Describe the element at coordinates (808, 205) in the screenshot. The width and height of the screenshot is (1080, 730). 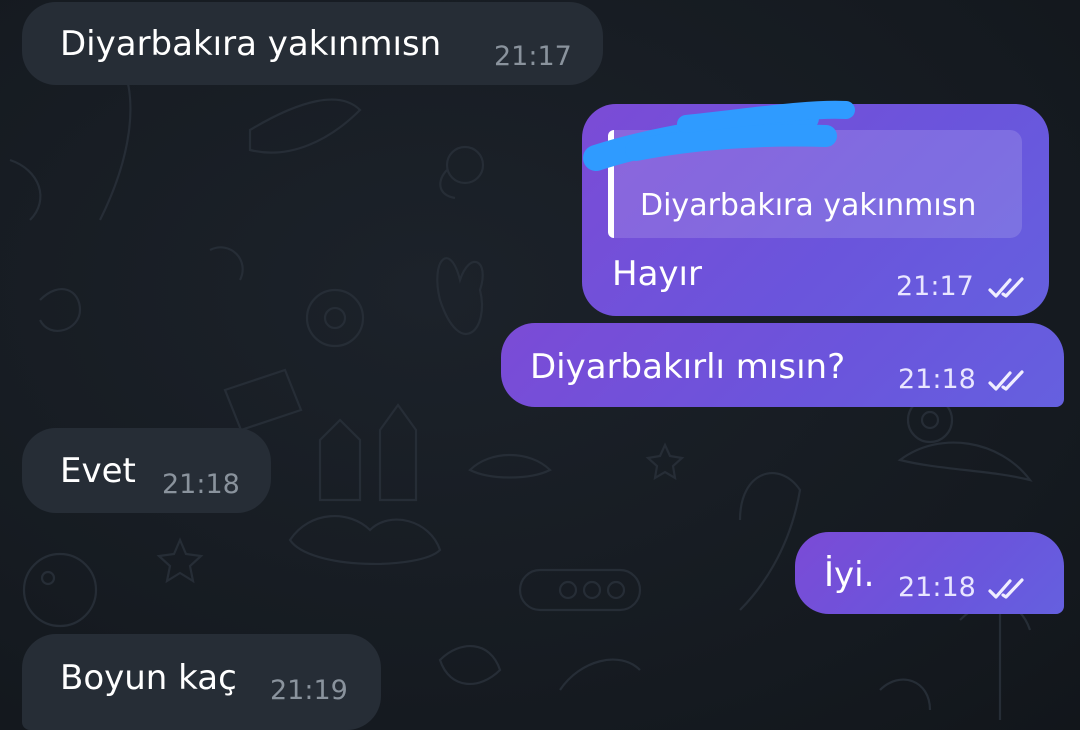
I see `reply-quote-text: Diyarbakıra yakınmısn` at that location.